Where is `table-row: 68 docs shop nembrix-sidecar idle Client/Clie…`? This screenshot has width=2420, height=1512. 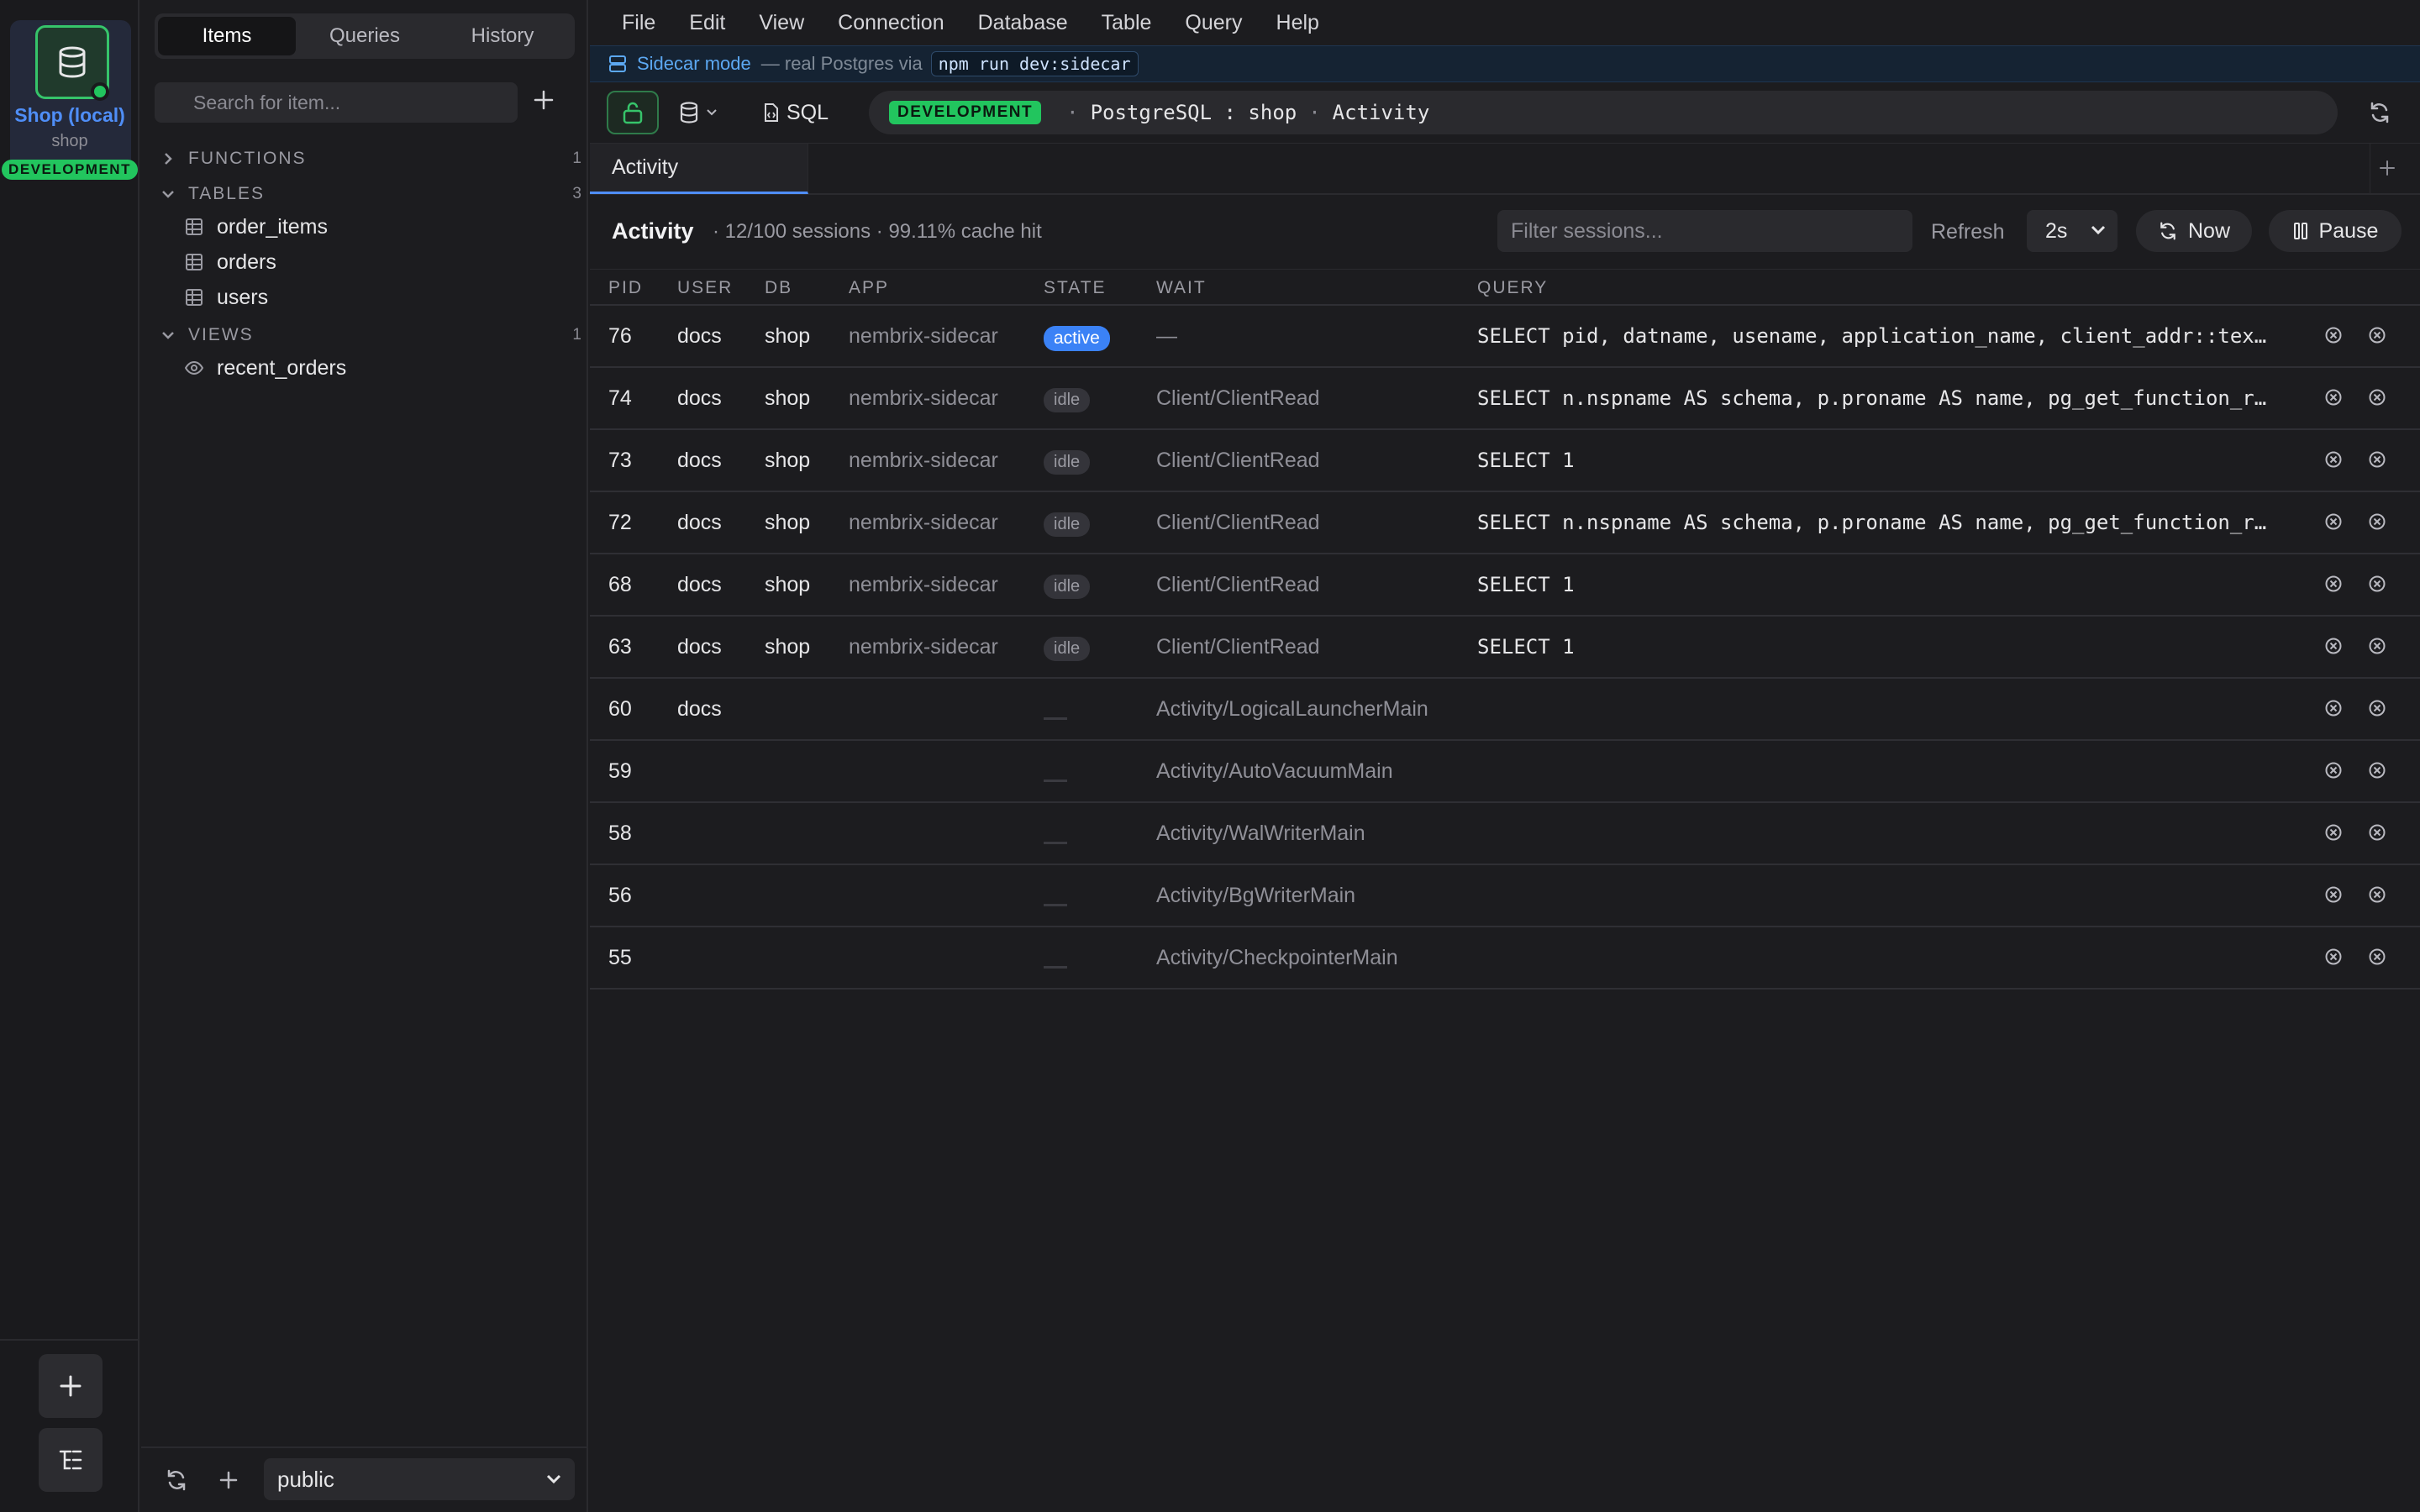 table-row: 68 docs shop nembrix-sidecar idle Client/Clie… is located at coordinates (1505, 585).